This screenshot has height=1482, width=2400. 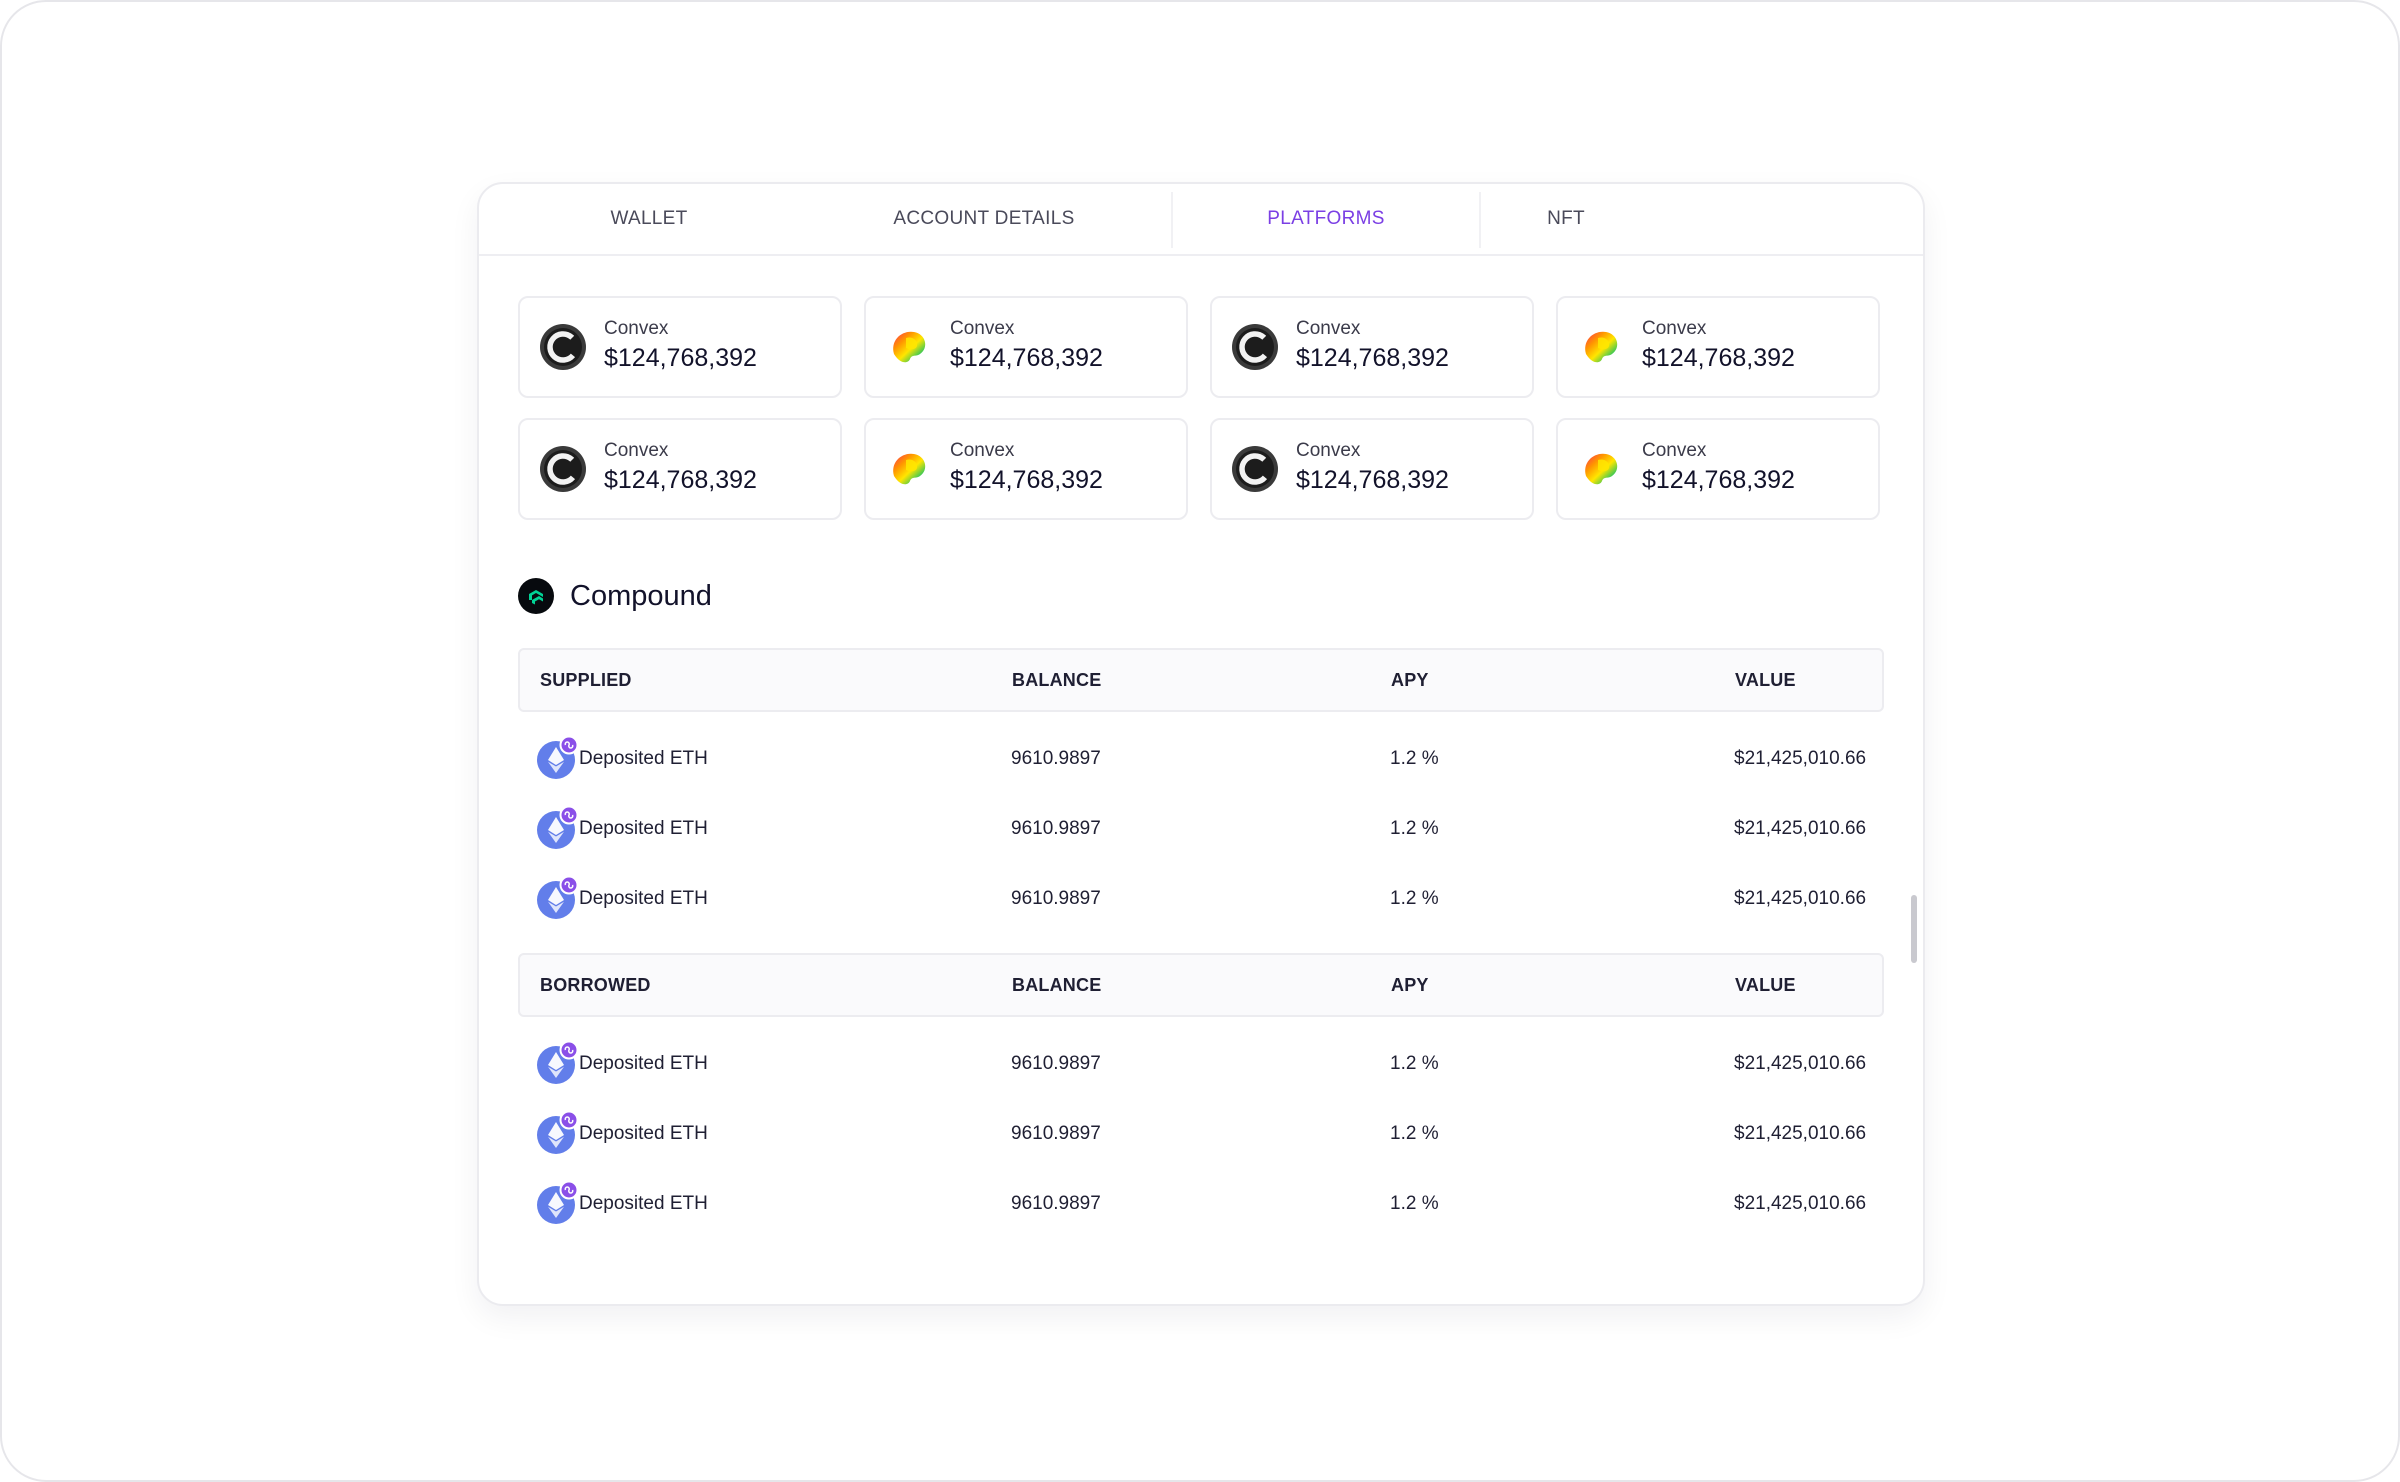 What do you see at coordinates (984, 219) in the screenshot?
I see `tab-account-details: ACCOUNT DETAILS` at bounding box center [984, 219].